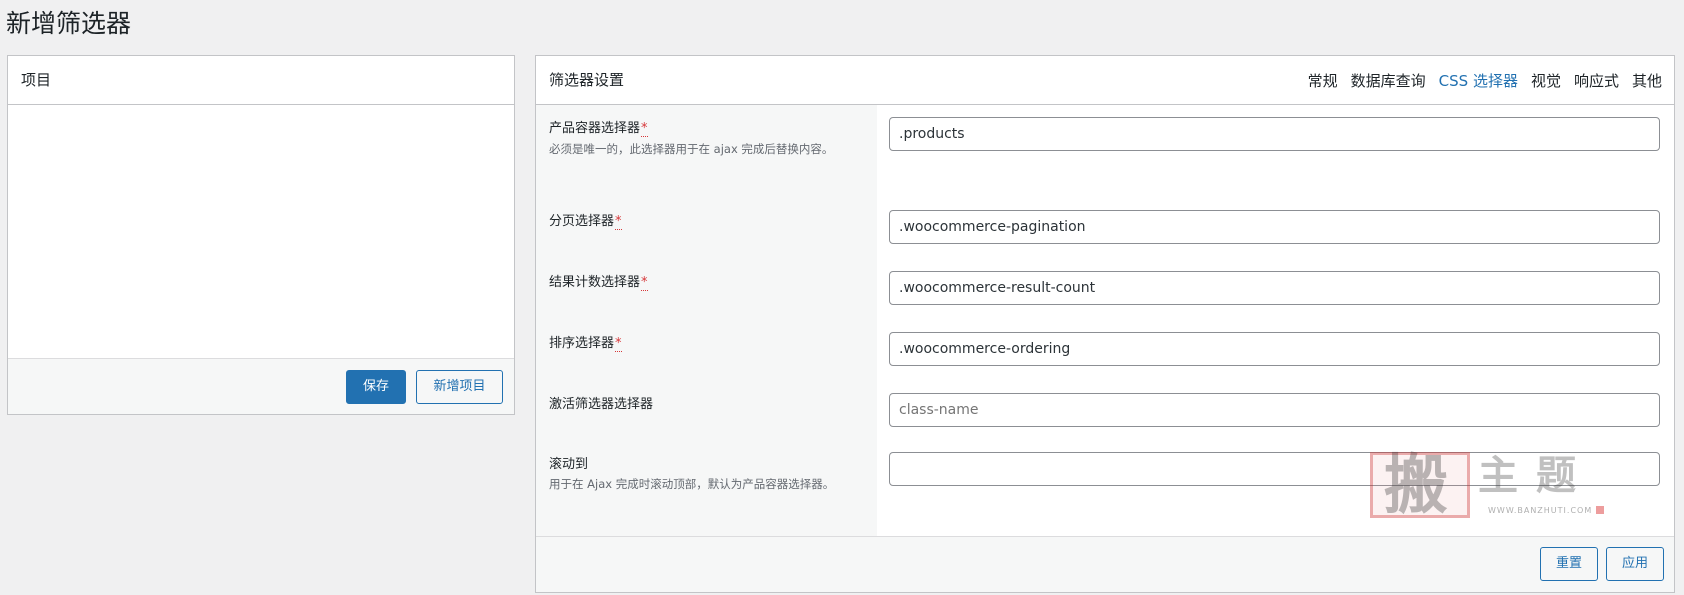 The image size is (1684, 595). I want to click on watermark-big-char: 搬, so click(1416, 485).